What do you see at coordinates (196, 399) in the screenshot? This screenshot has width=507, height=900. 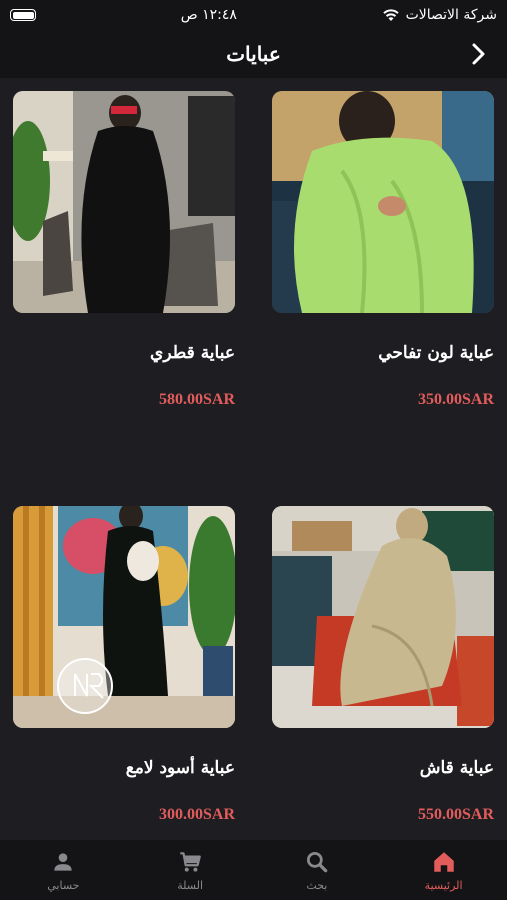 I see `product-price: 580.00SAR` at bounding box center [196, 399].